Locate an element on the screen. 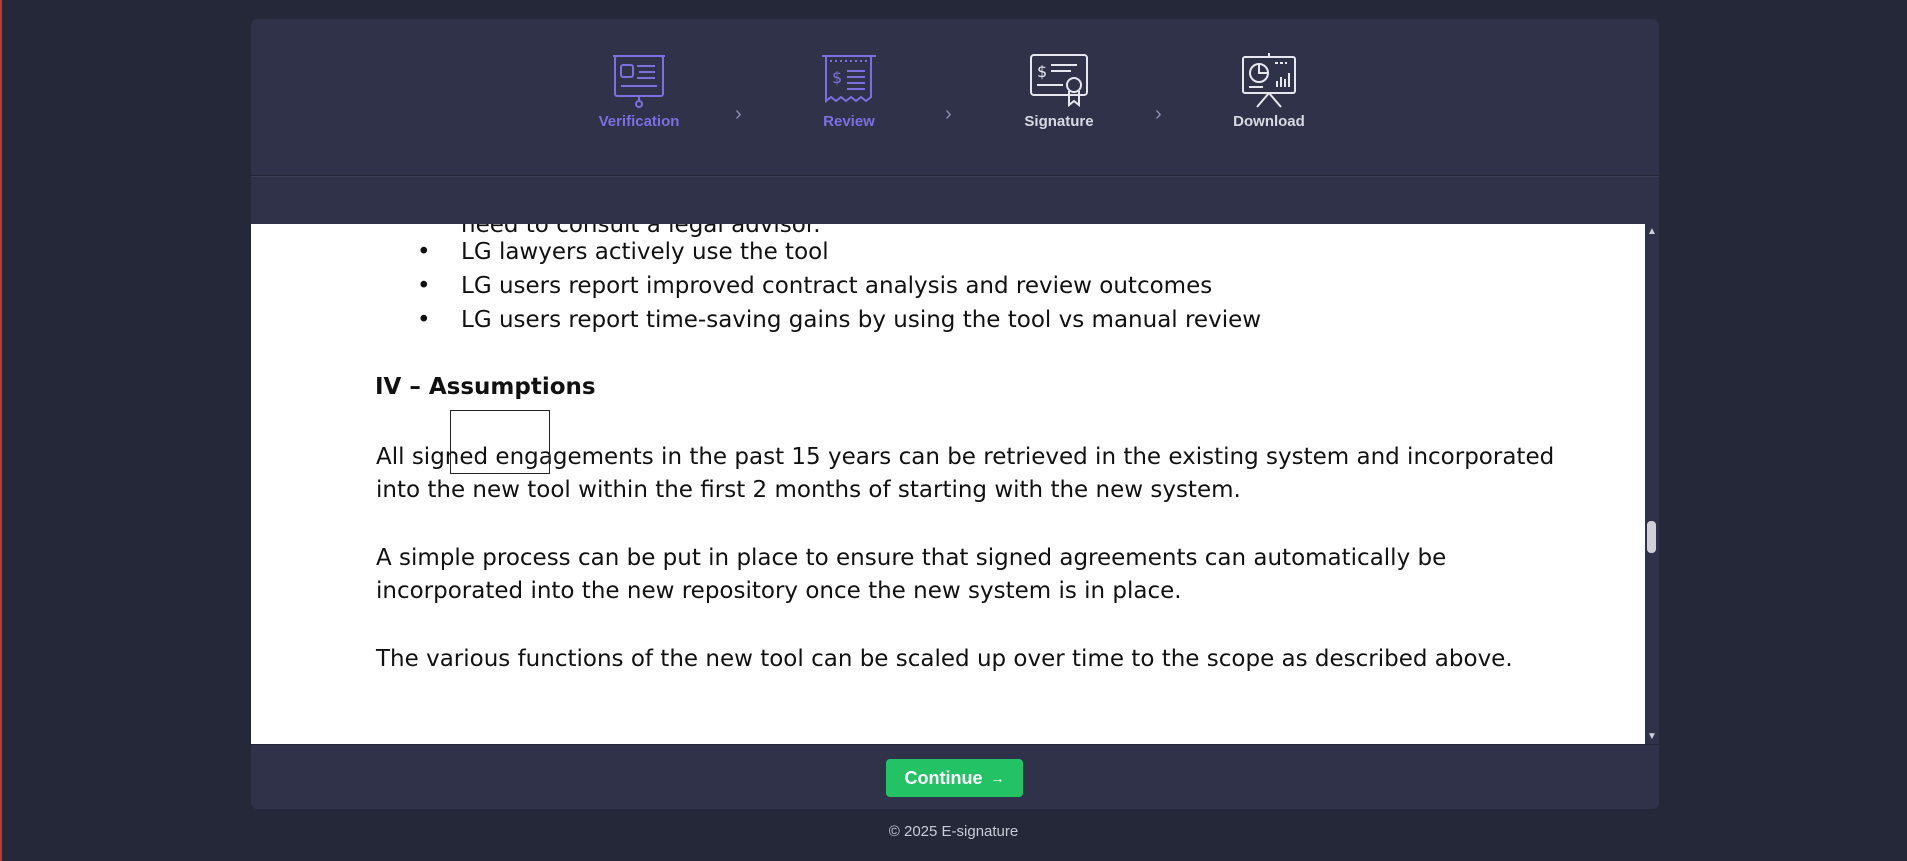  scroll-down-arrow-icon: ▼ is located at coordinates (1652, 736).